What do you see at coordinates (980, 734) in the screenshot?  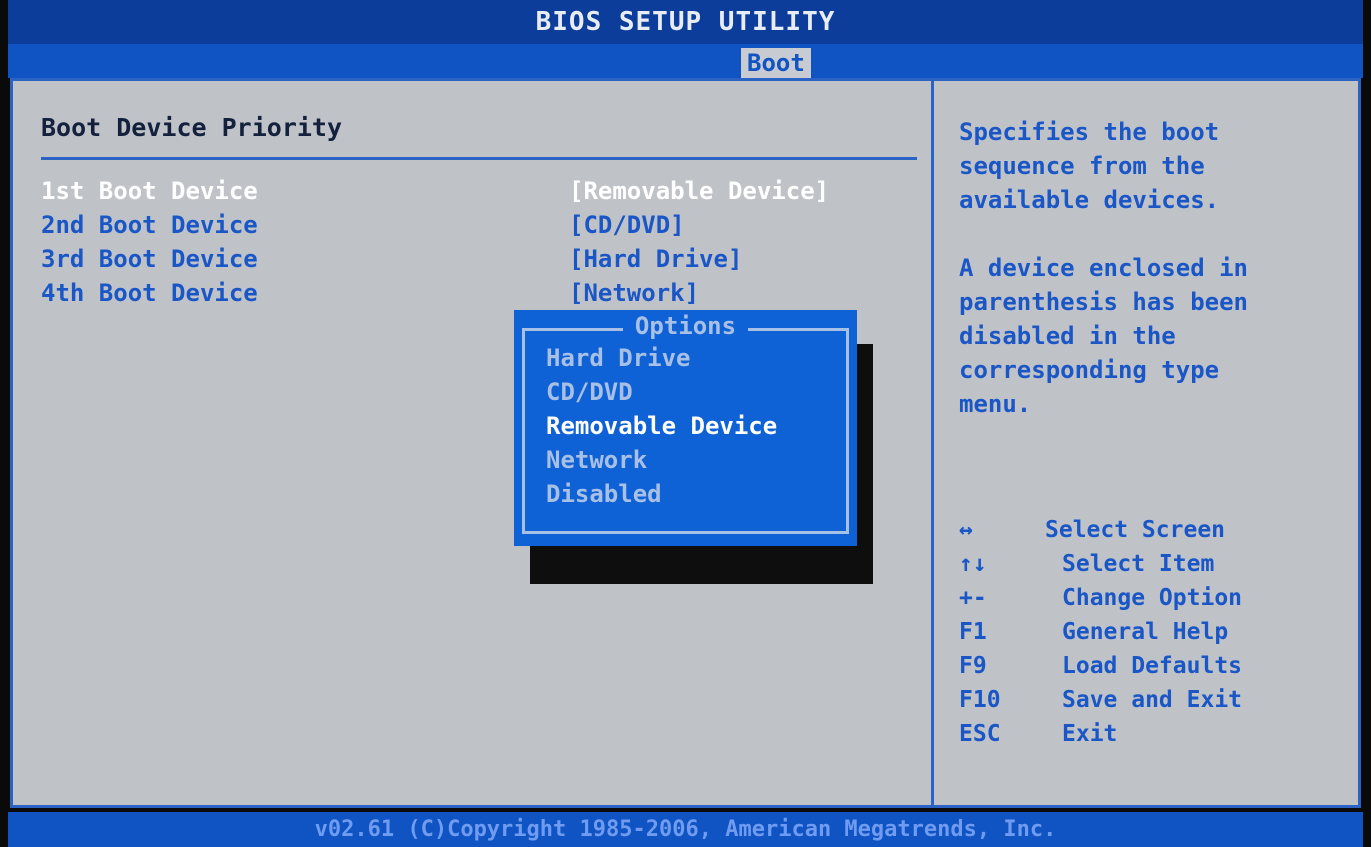 I see `key-glyph: ESC` at bounding box center [980, 734].